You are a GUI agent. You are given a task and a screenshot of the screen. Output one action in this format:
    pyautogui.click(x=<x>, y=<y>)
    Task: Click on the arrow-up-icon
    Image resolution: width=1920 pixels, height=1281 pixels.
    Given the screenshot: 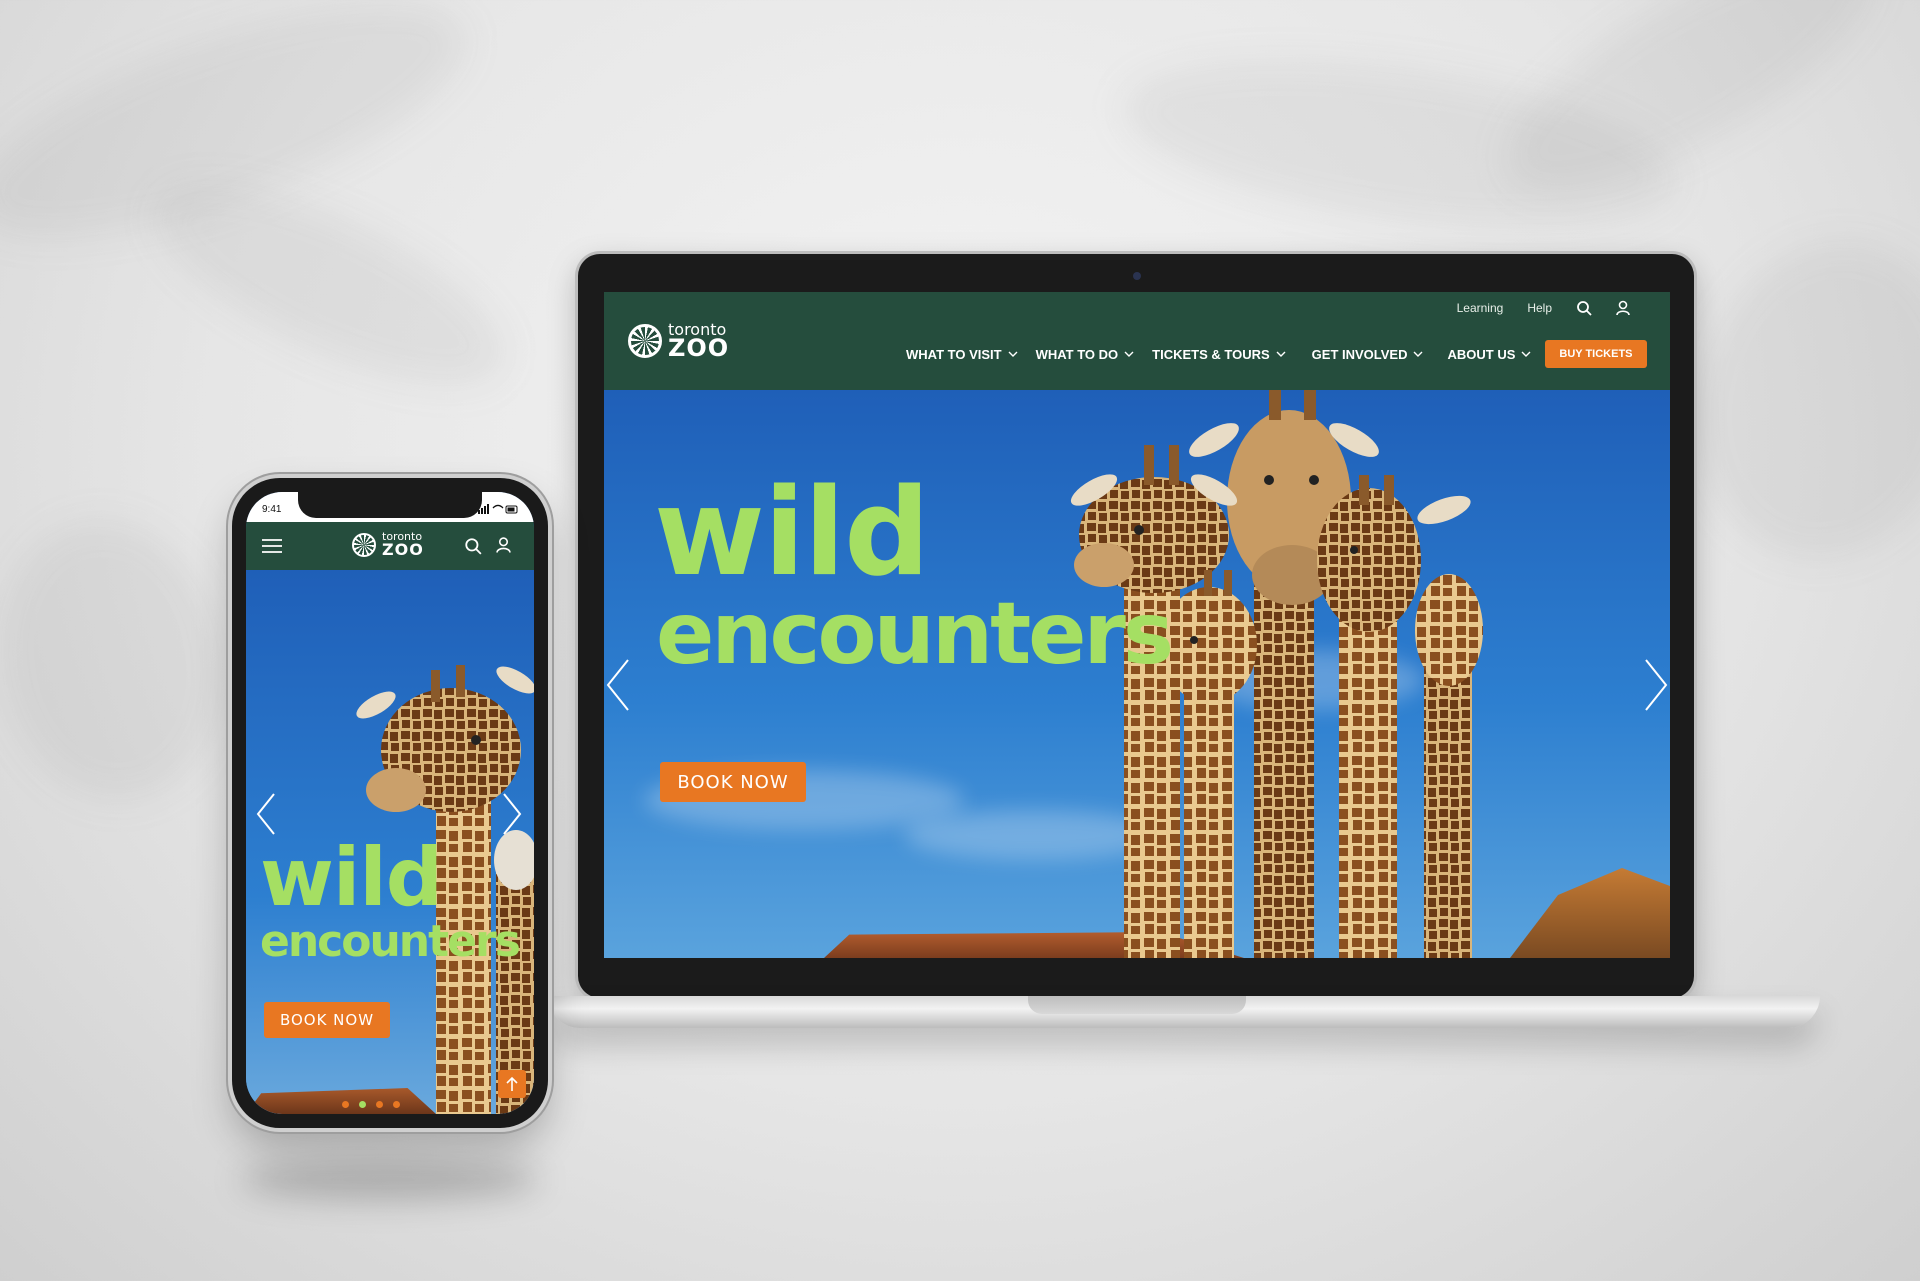 What is the action you would take?
    pyautogui.click(x=512, y=1083)
    